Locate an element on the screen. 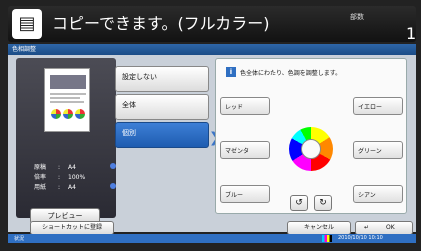  red-button: レッド is located at coordinates (245, 106).